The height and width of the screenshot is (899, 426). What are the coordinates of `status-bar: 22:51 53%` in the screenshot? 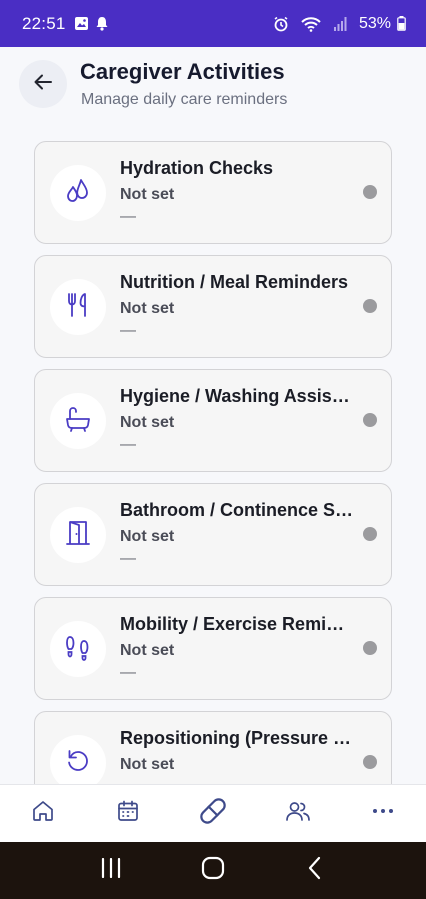 It's located at (213, 23).